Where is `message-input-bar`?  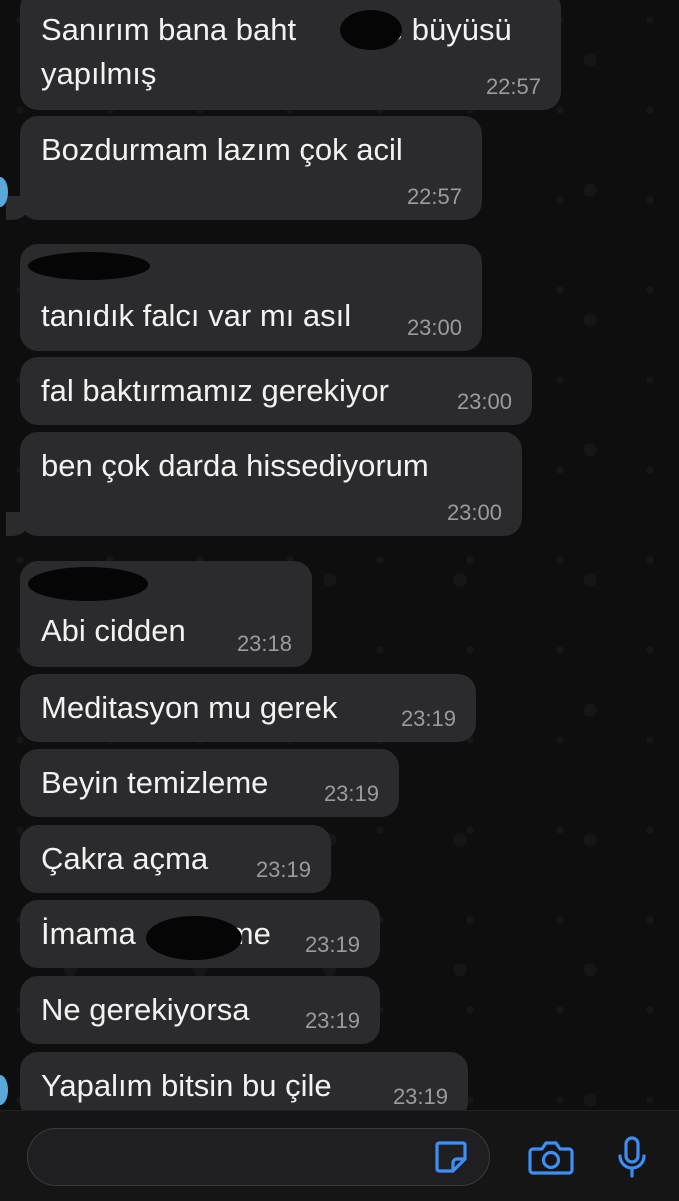
message-input-bar is located at coordinates (339, 1155).